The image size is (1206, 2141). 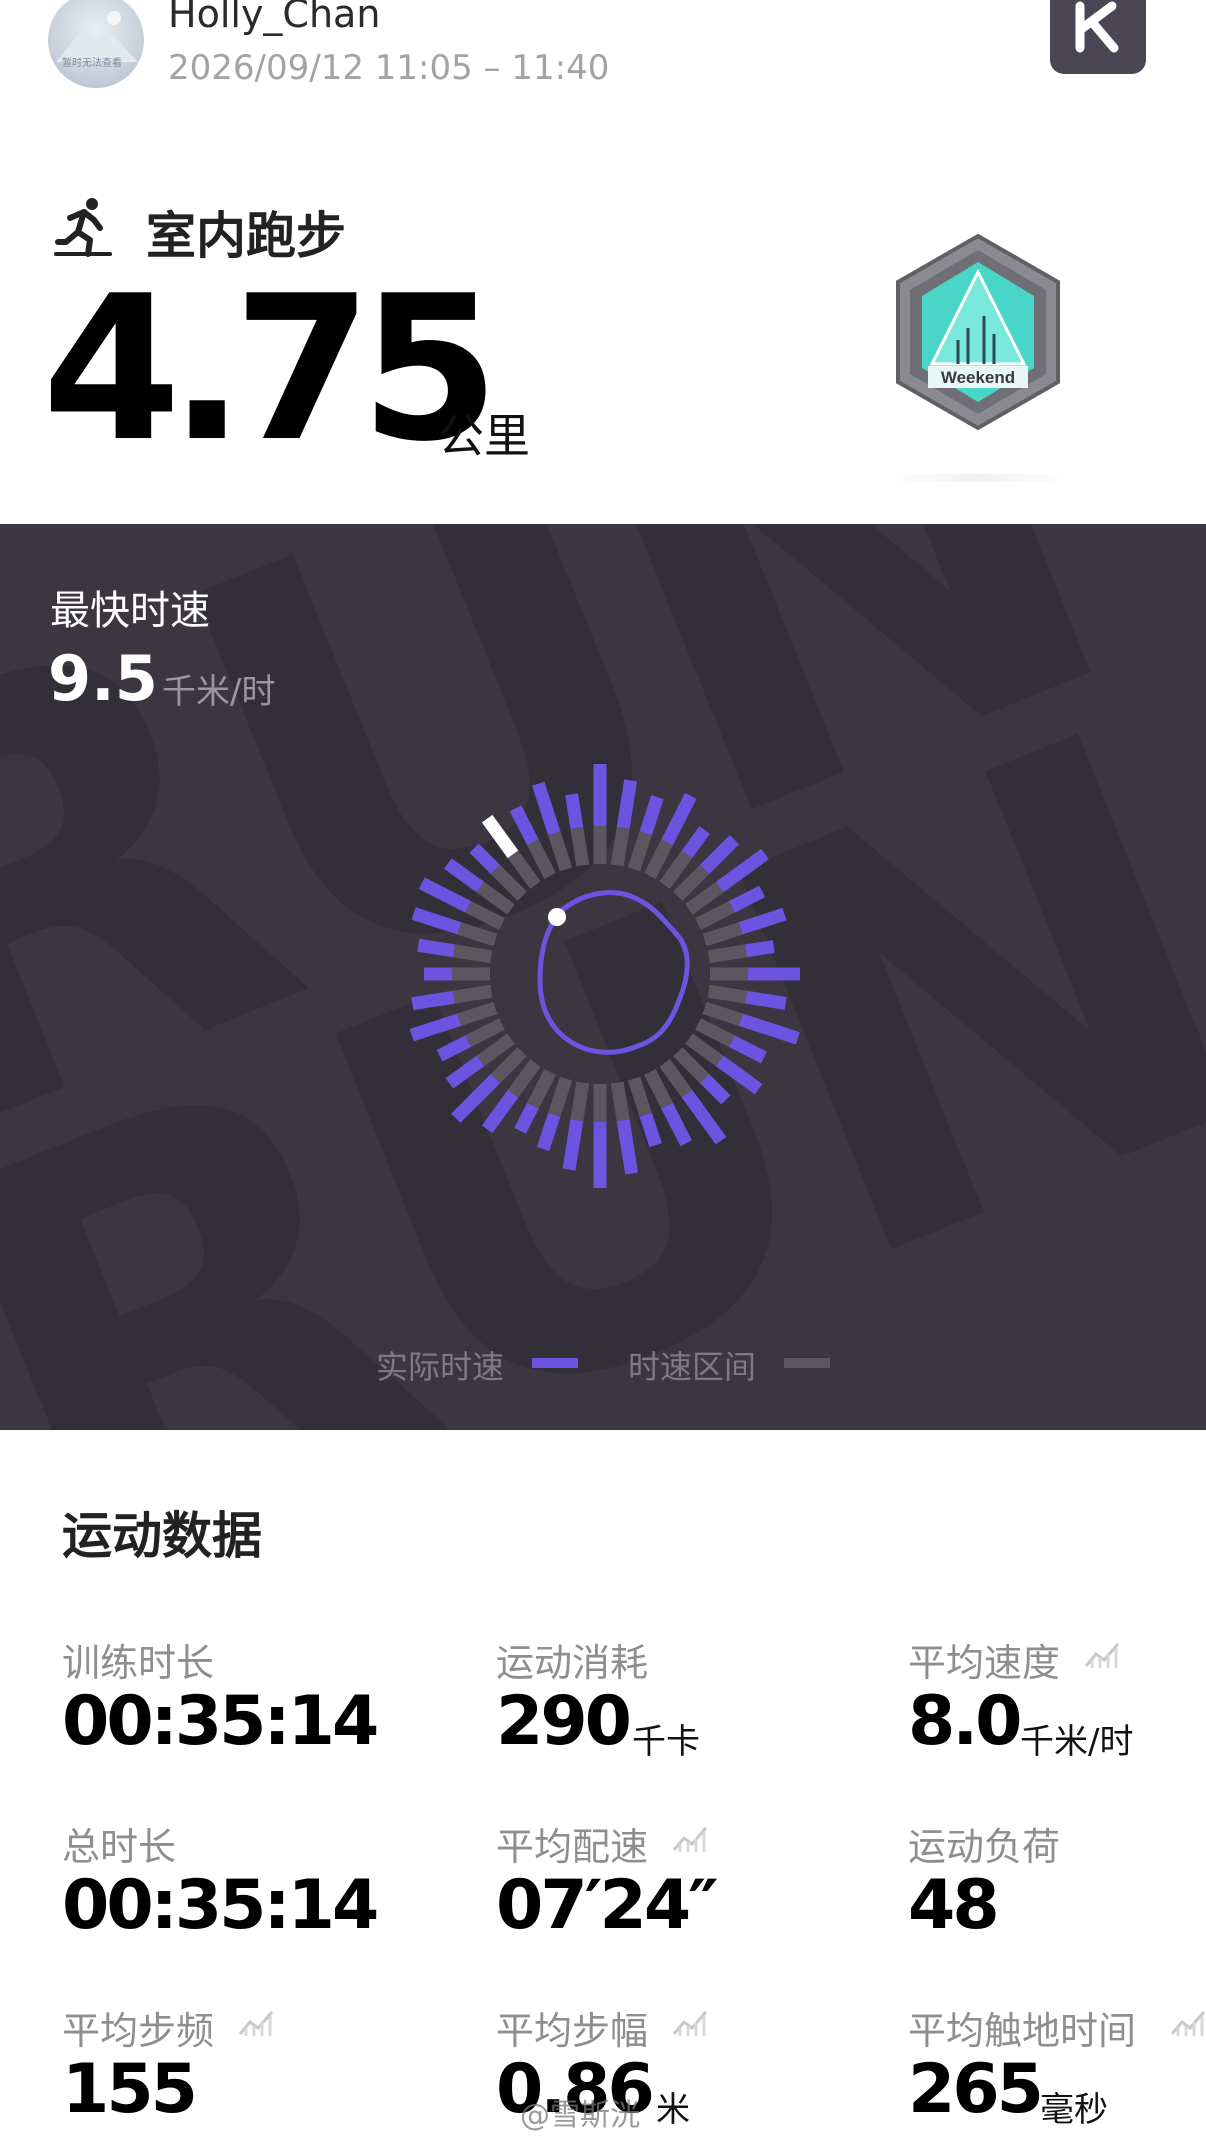 I want to click on keep-logo-button, so click(x=1098, y=37).